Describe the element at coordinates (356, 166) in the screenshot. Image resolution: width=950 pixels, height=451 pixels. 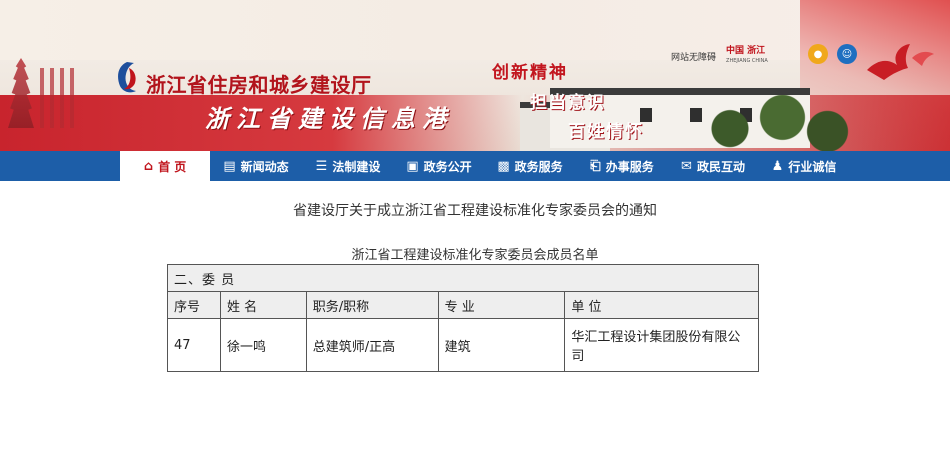
I see `nav-item-label: 法制建设` at that location.